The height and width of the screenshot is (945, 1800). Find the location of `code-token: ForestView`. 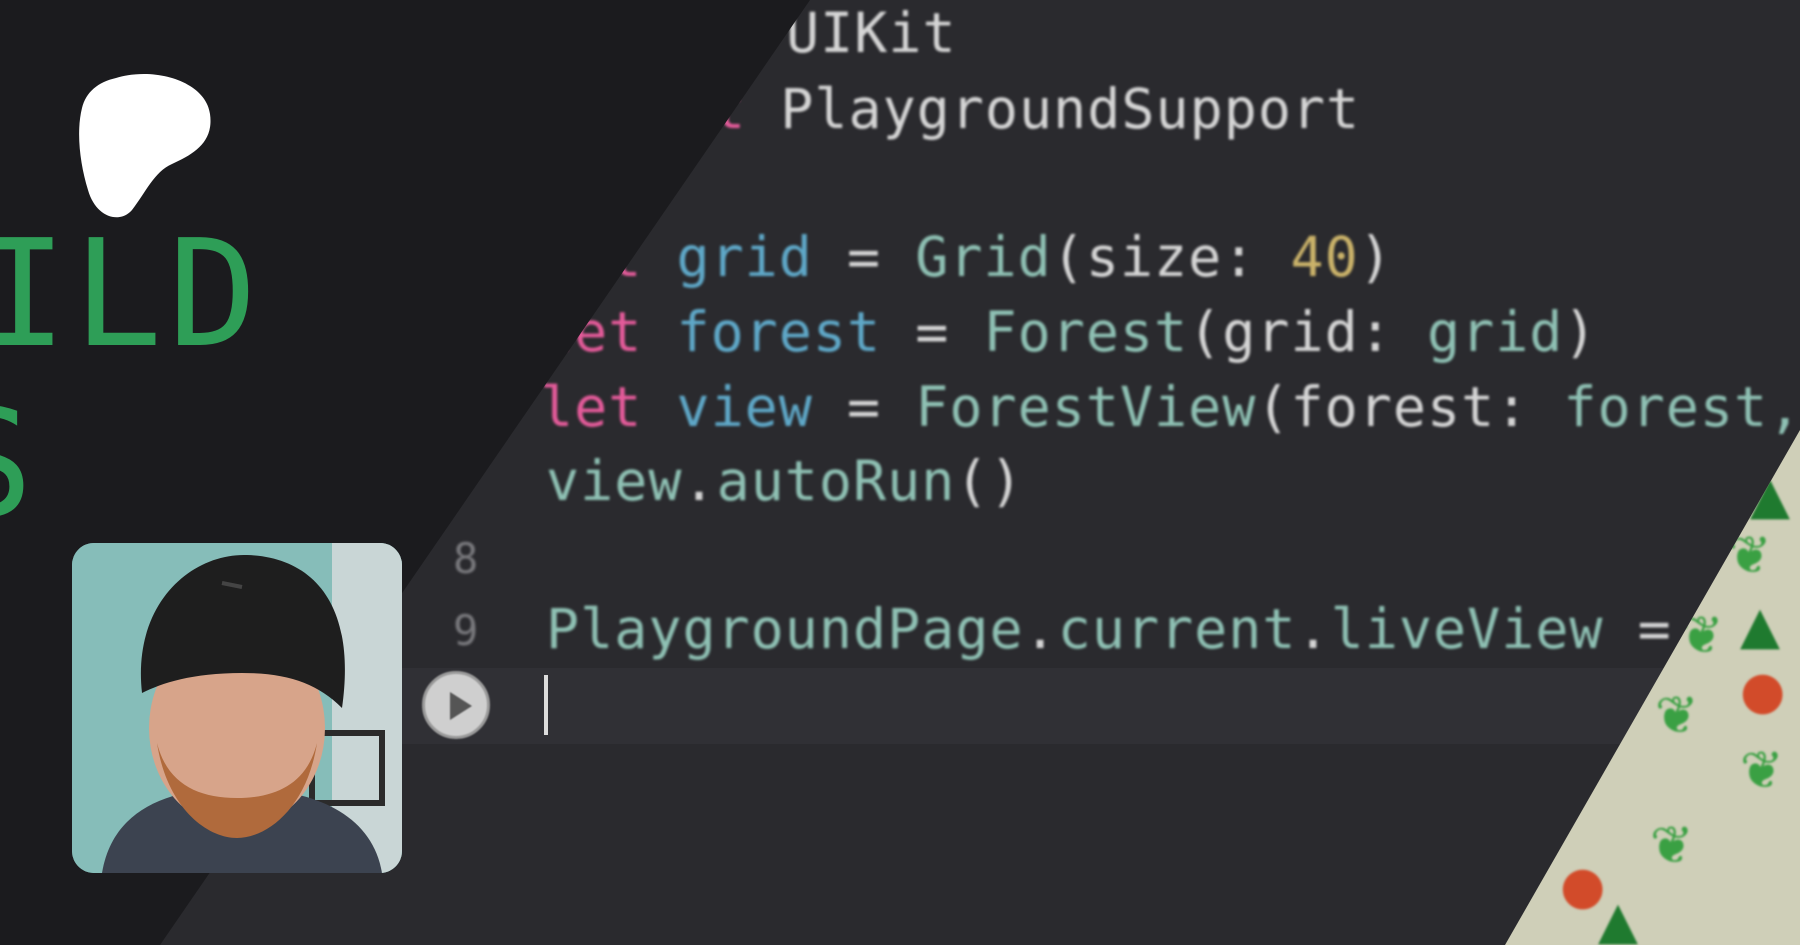

code-token: ForestView is located at coordinates (1086, 407).